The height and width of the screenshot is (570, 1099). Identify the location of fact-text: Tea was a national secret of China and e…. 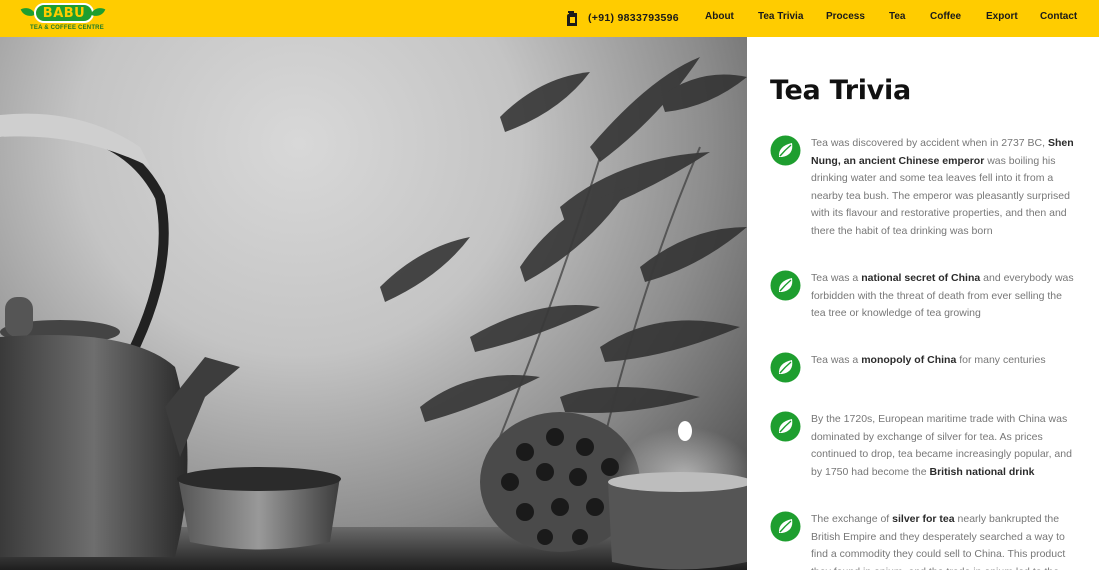
(943, 296).